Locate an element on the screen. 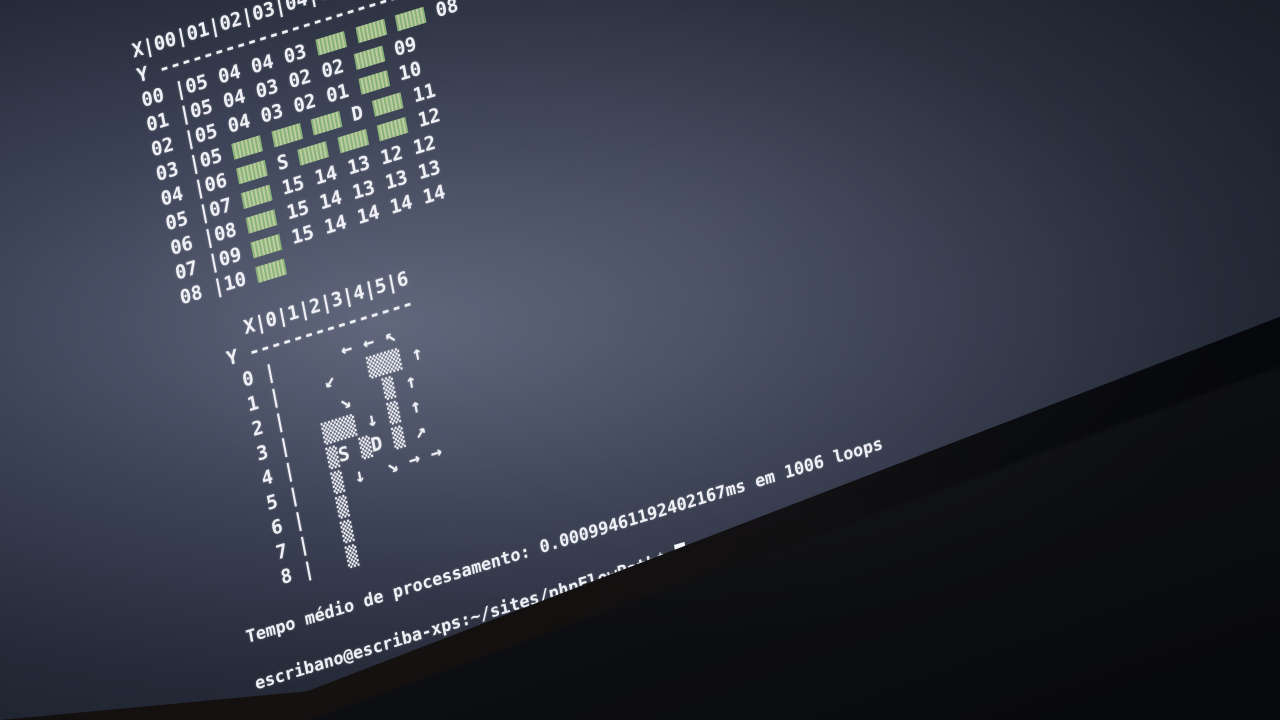 Image resolution: width=1280 pixels, height=720 pixels. start-marker: S is located at coordinates (283, 163).